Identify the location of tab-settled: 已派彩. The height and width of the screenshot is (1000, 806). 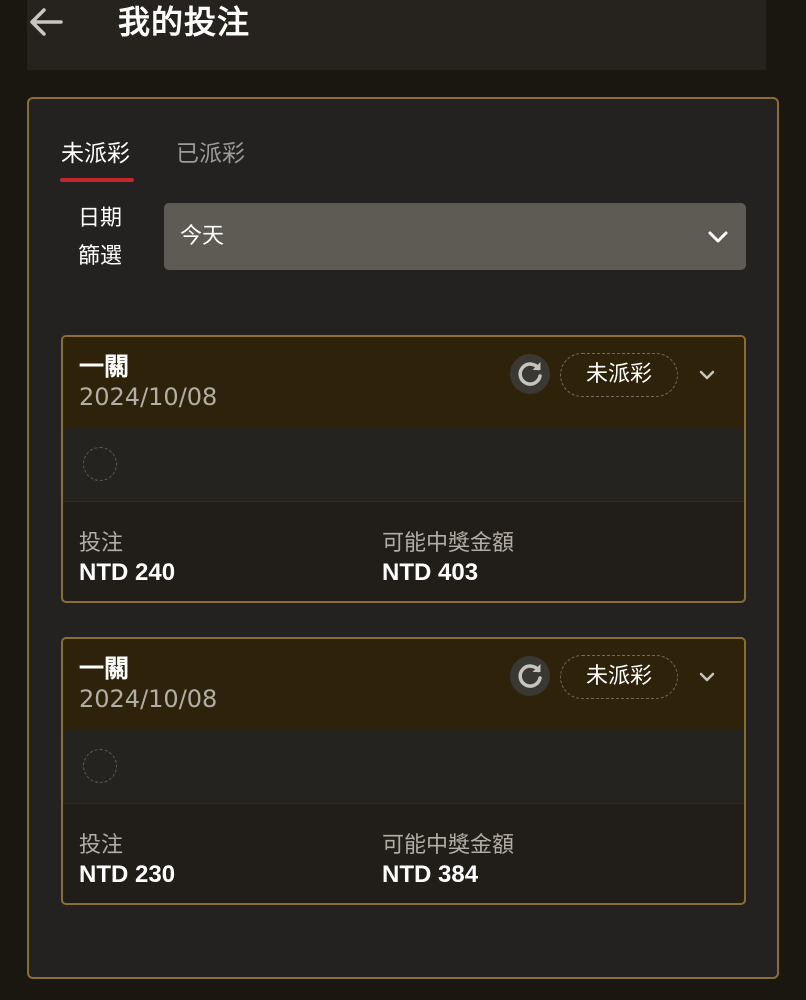
(210, 154).